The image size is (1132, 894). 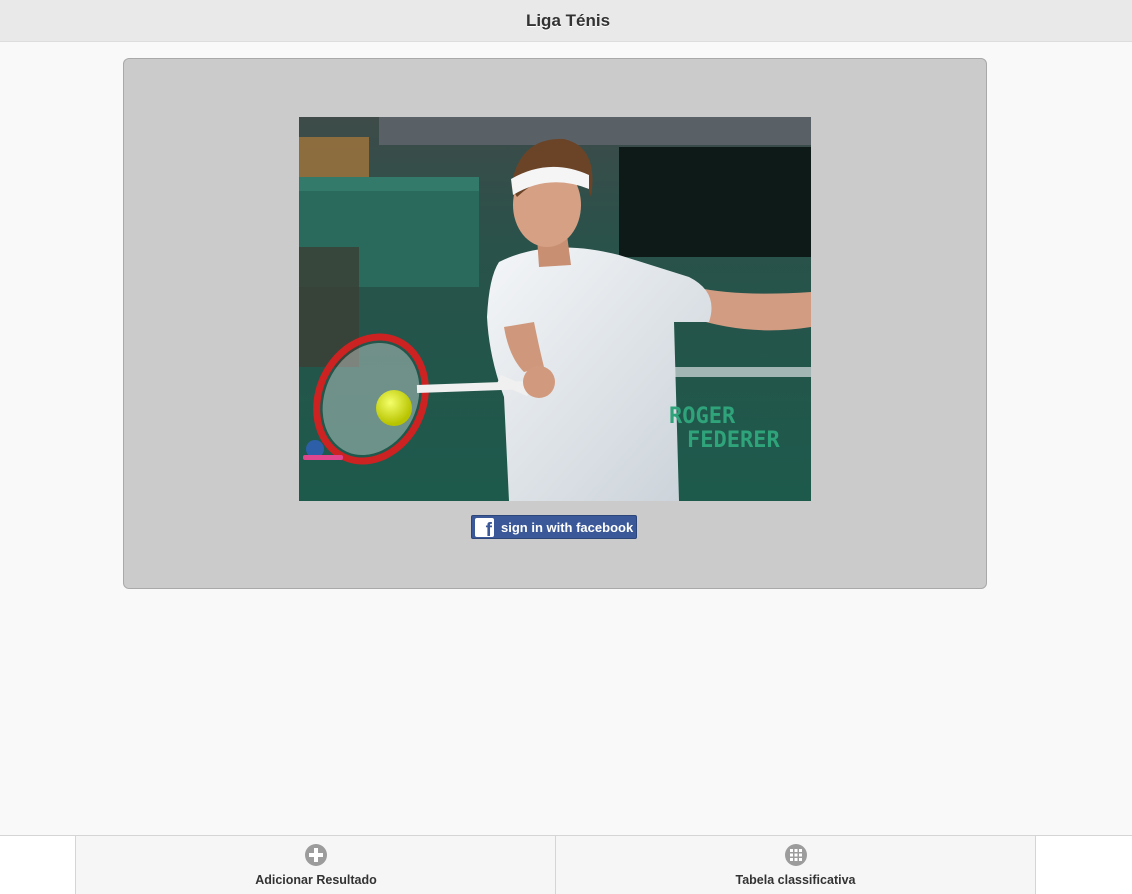 I want to click on facebook-login-button: f sign in with facebook, so click(x=554, y=527).